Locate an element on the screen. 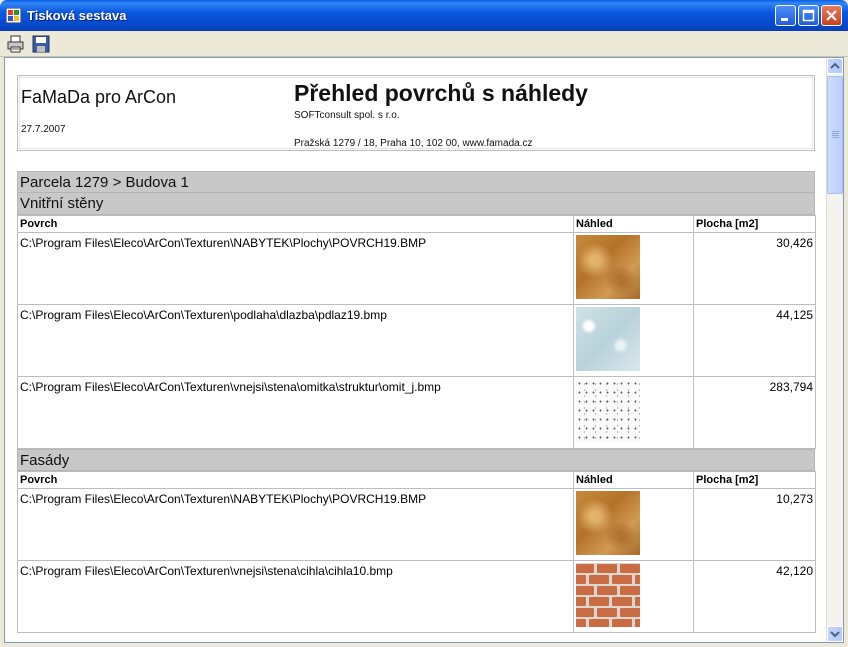 This screenshot has height=647, width=848. scroll-down-button is located at coordinates (835, 634).